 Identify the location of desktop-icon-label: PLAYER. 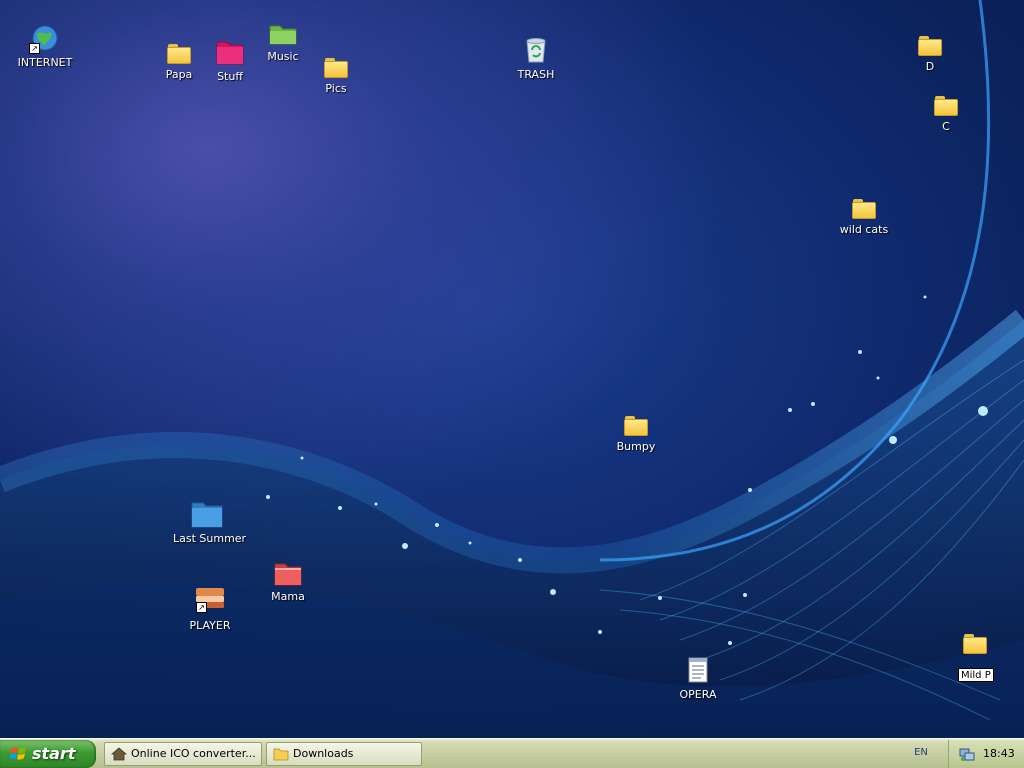
(210, 625).